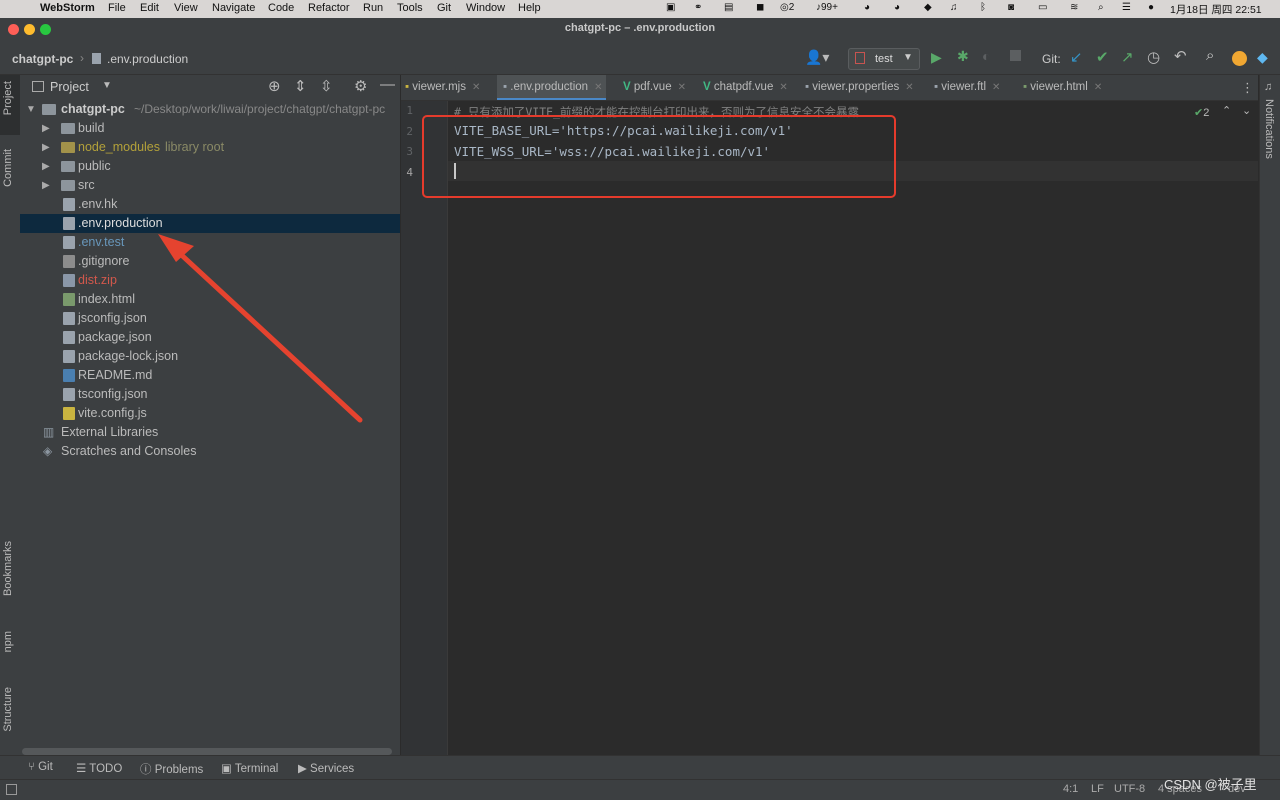  What do you see at coordinates (171, 769) in the screenshot?
I see `bottom-tab-problems: ⓘ Problems` at bounding box center [171, 769].